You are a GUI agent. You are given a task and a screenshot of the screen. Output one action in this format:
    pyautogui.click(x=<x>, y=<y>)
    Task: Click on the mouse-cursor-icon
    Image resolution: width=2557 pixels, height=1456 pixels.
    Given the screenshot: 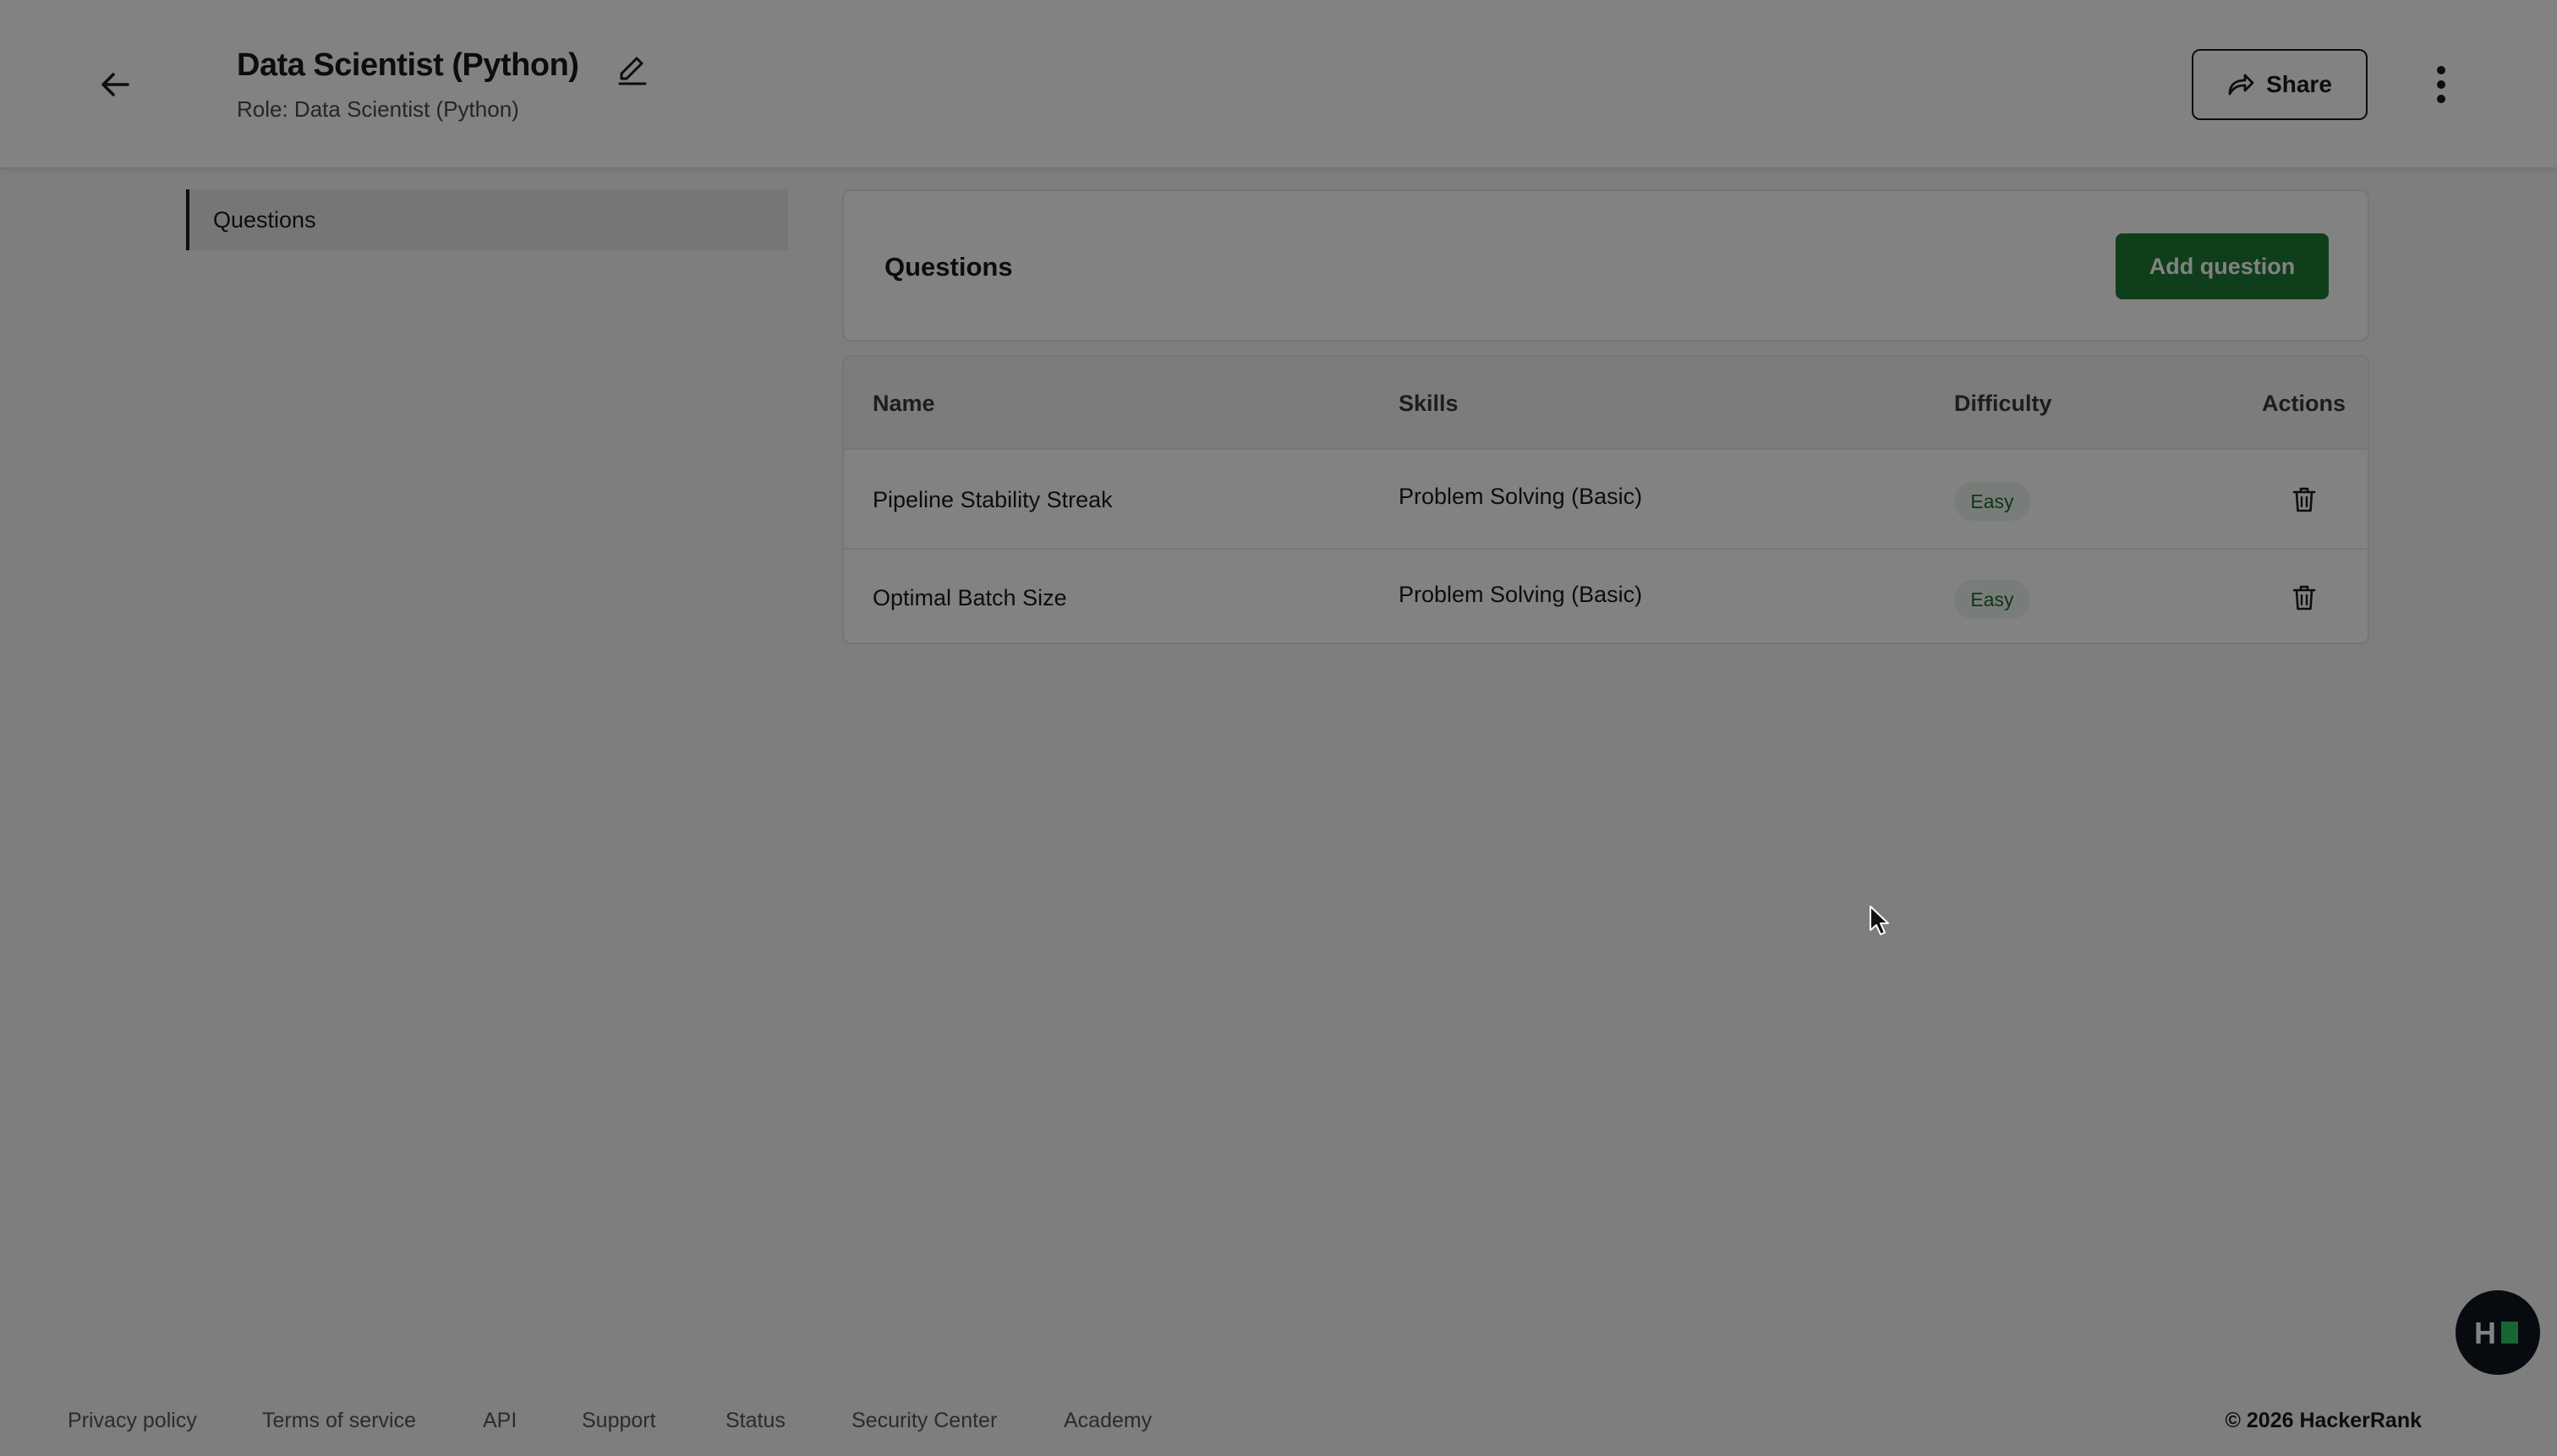 What is the action you would take?
    pyautogui.click(x=1879, y=921)
    